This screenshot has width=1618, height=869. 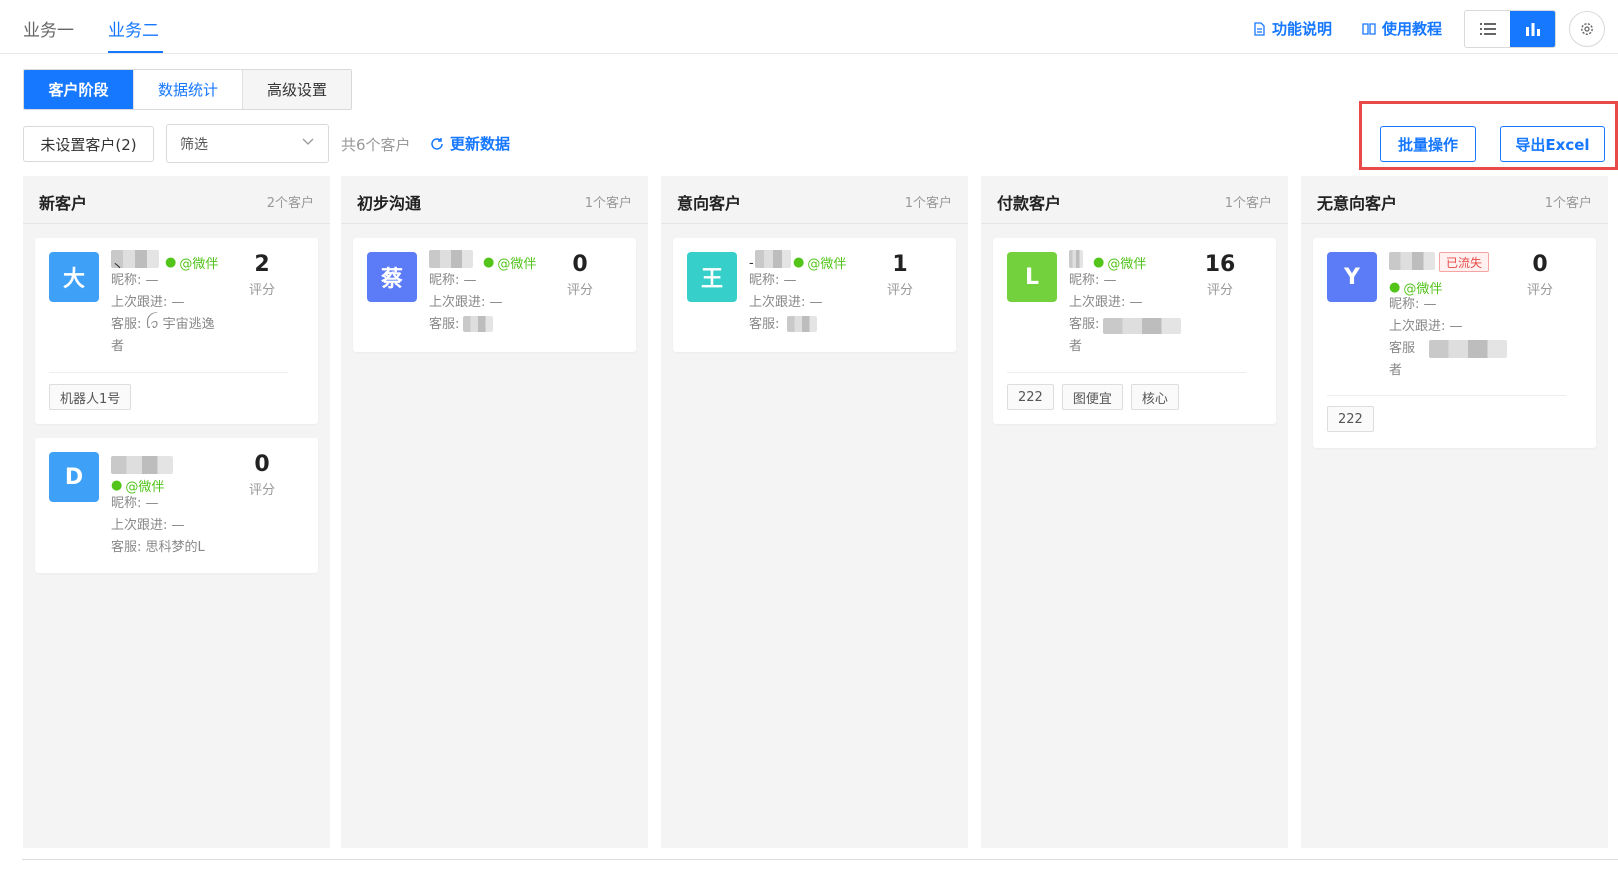 What do you see at coordinates (437, 143) in the screenshot?
I see `refresh-icon` at bounding box center [437, 143].